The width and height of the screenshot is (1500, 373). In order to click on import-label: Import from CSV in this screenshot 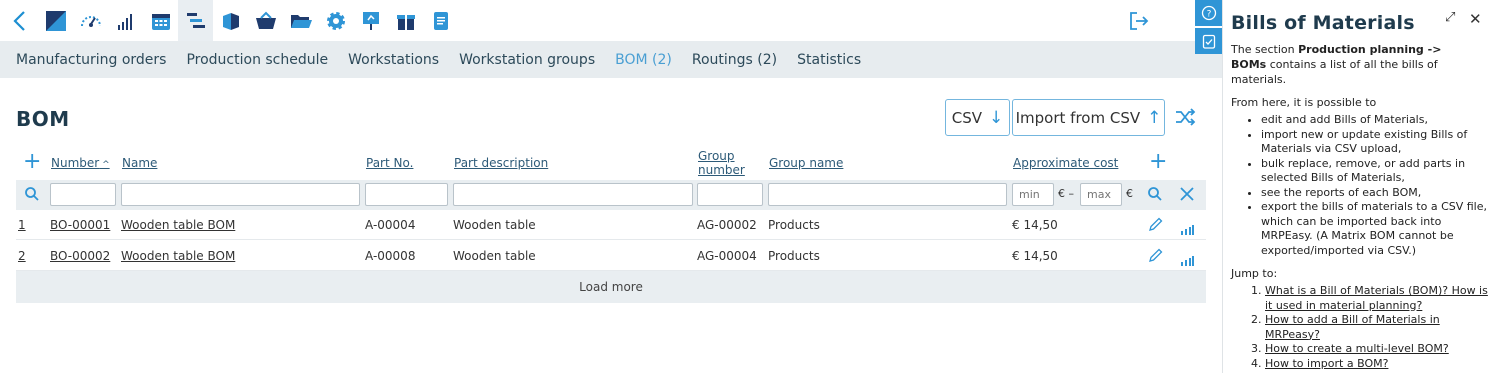, I will do `click(1078, 117)`.